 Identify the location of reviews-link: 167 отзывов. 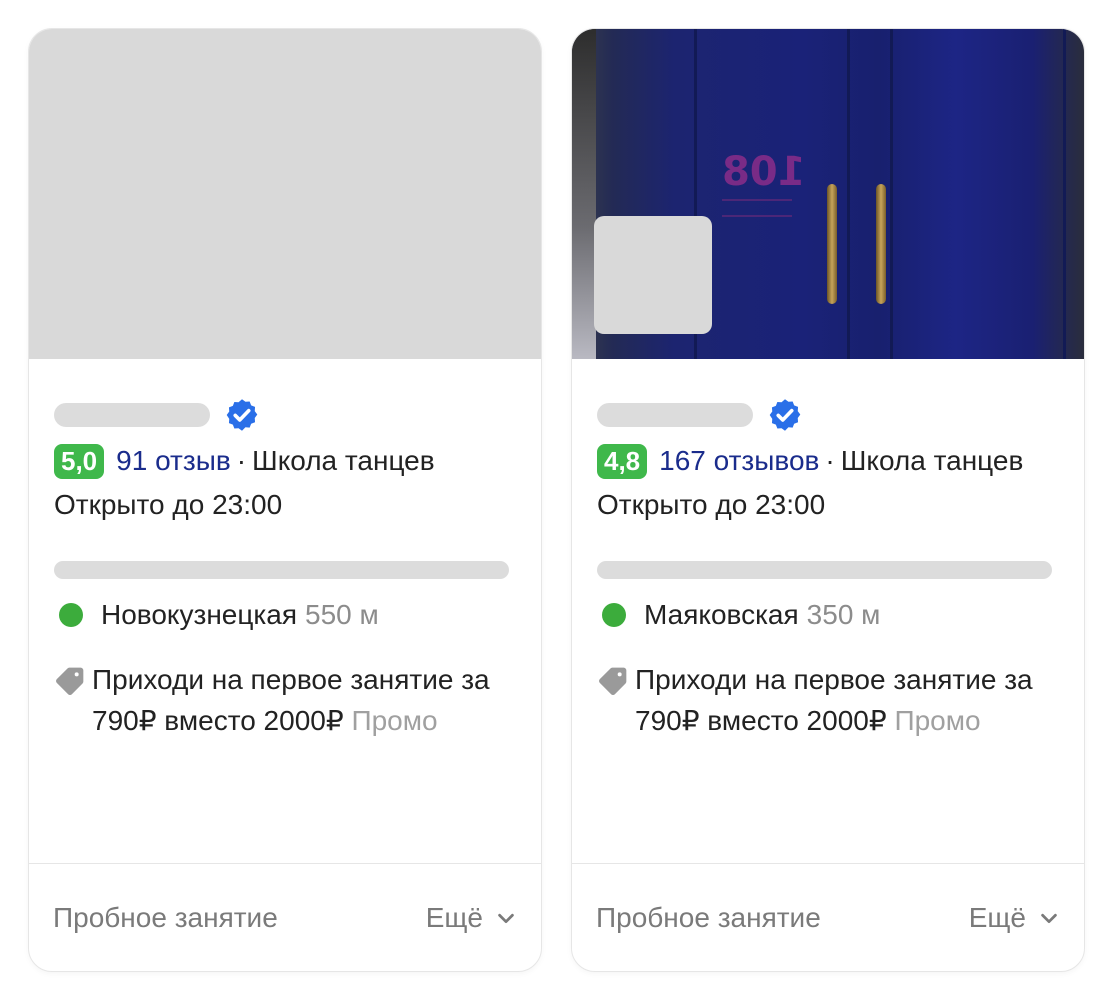
(739, 461).